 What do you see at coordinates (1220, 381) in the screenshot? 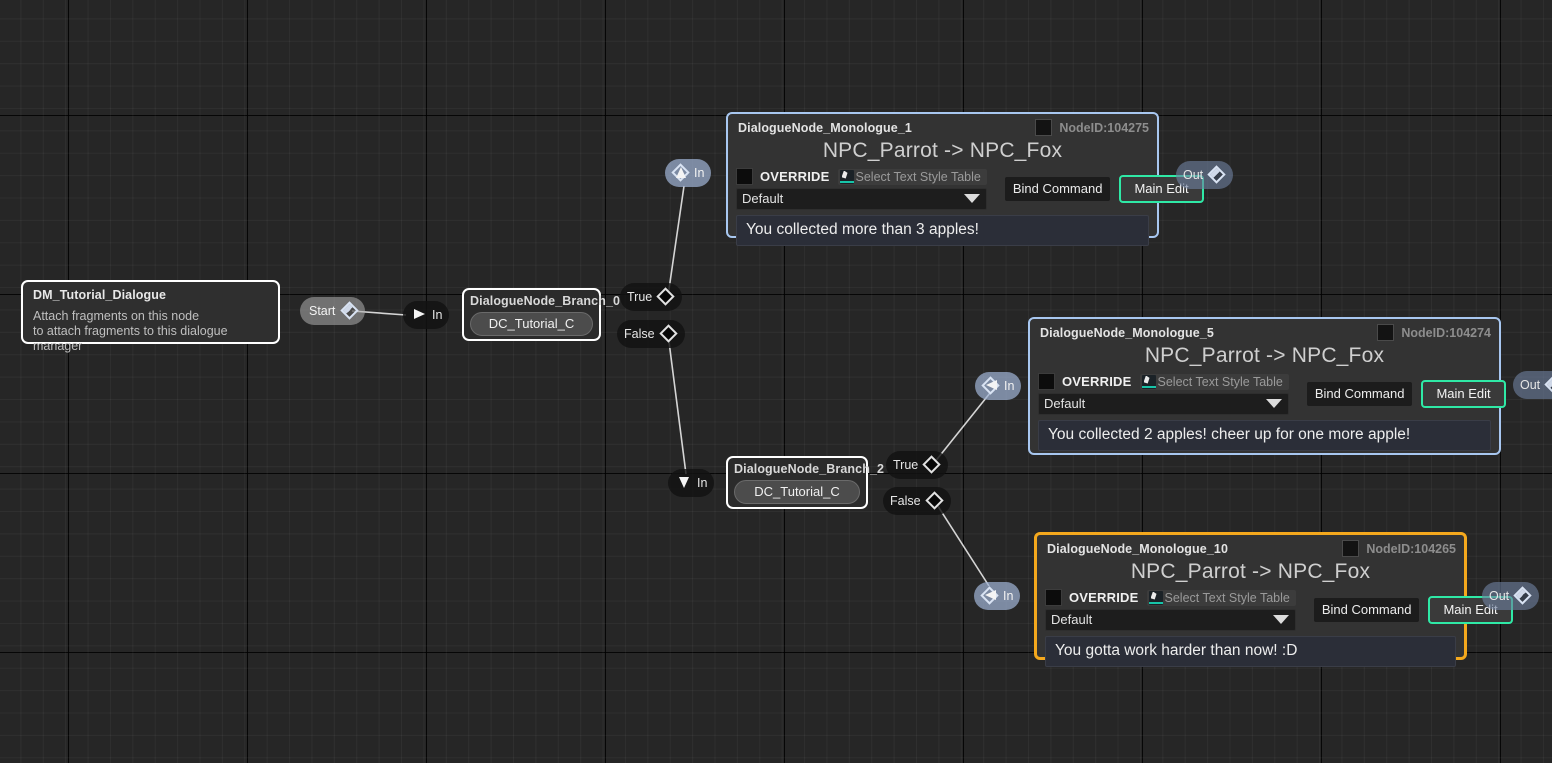
I see `monologue-5-style-table-text: Select Text Style Table` at bounding box center [1220, 381].